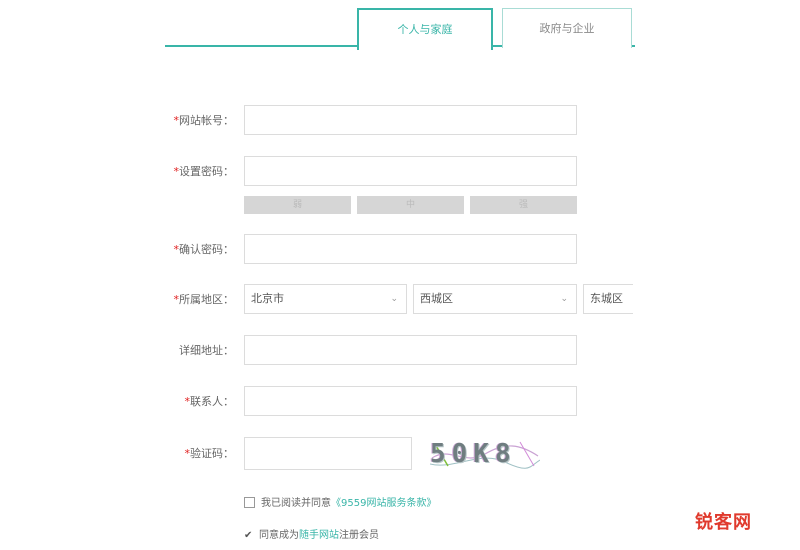 This screenshot has width=800, height=550. I want to click on district-value: 西城区, so click(436, 298).